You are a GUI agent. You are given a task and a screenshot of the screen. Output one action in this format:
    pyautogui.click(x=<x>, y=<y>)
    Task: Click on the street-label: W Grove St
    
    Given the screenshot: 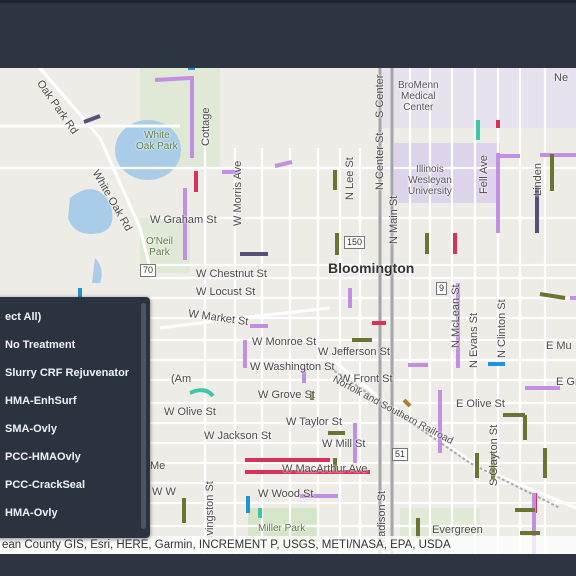 What is the action you would take?
    pyautogui.click(x=286, y=395)
    